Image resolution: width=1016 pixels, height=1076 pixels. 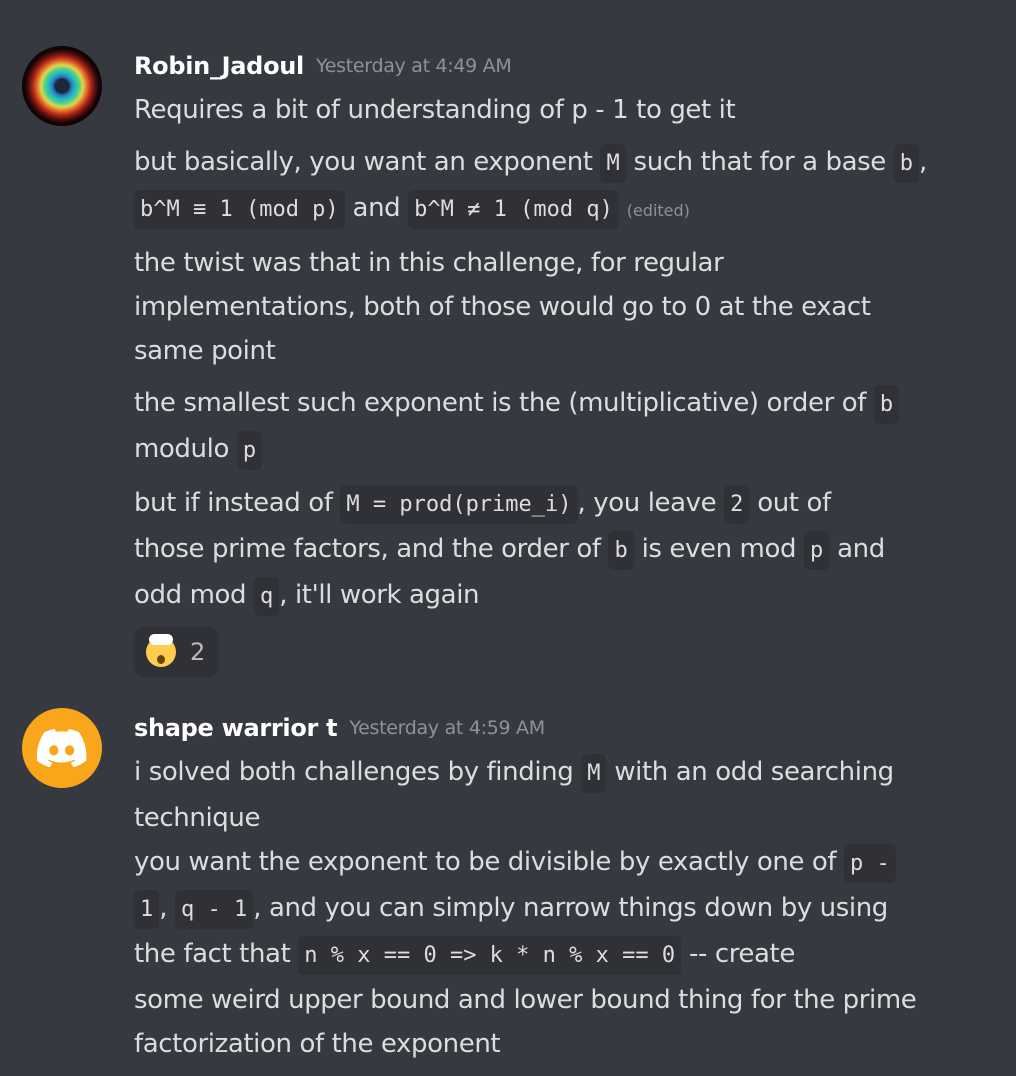 I want to click on text: modulo, so click(x=185, y=449).